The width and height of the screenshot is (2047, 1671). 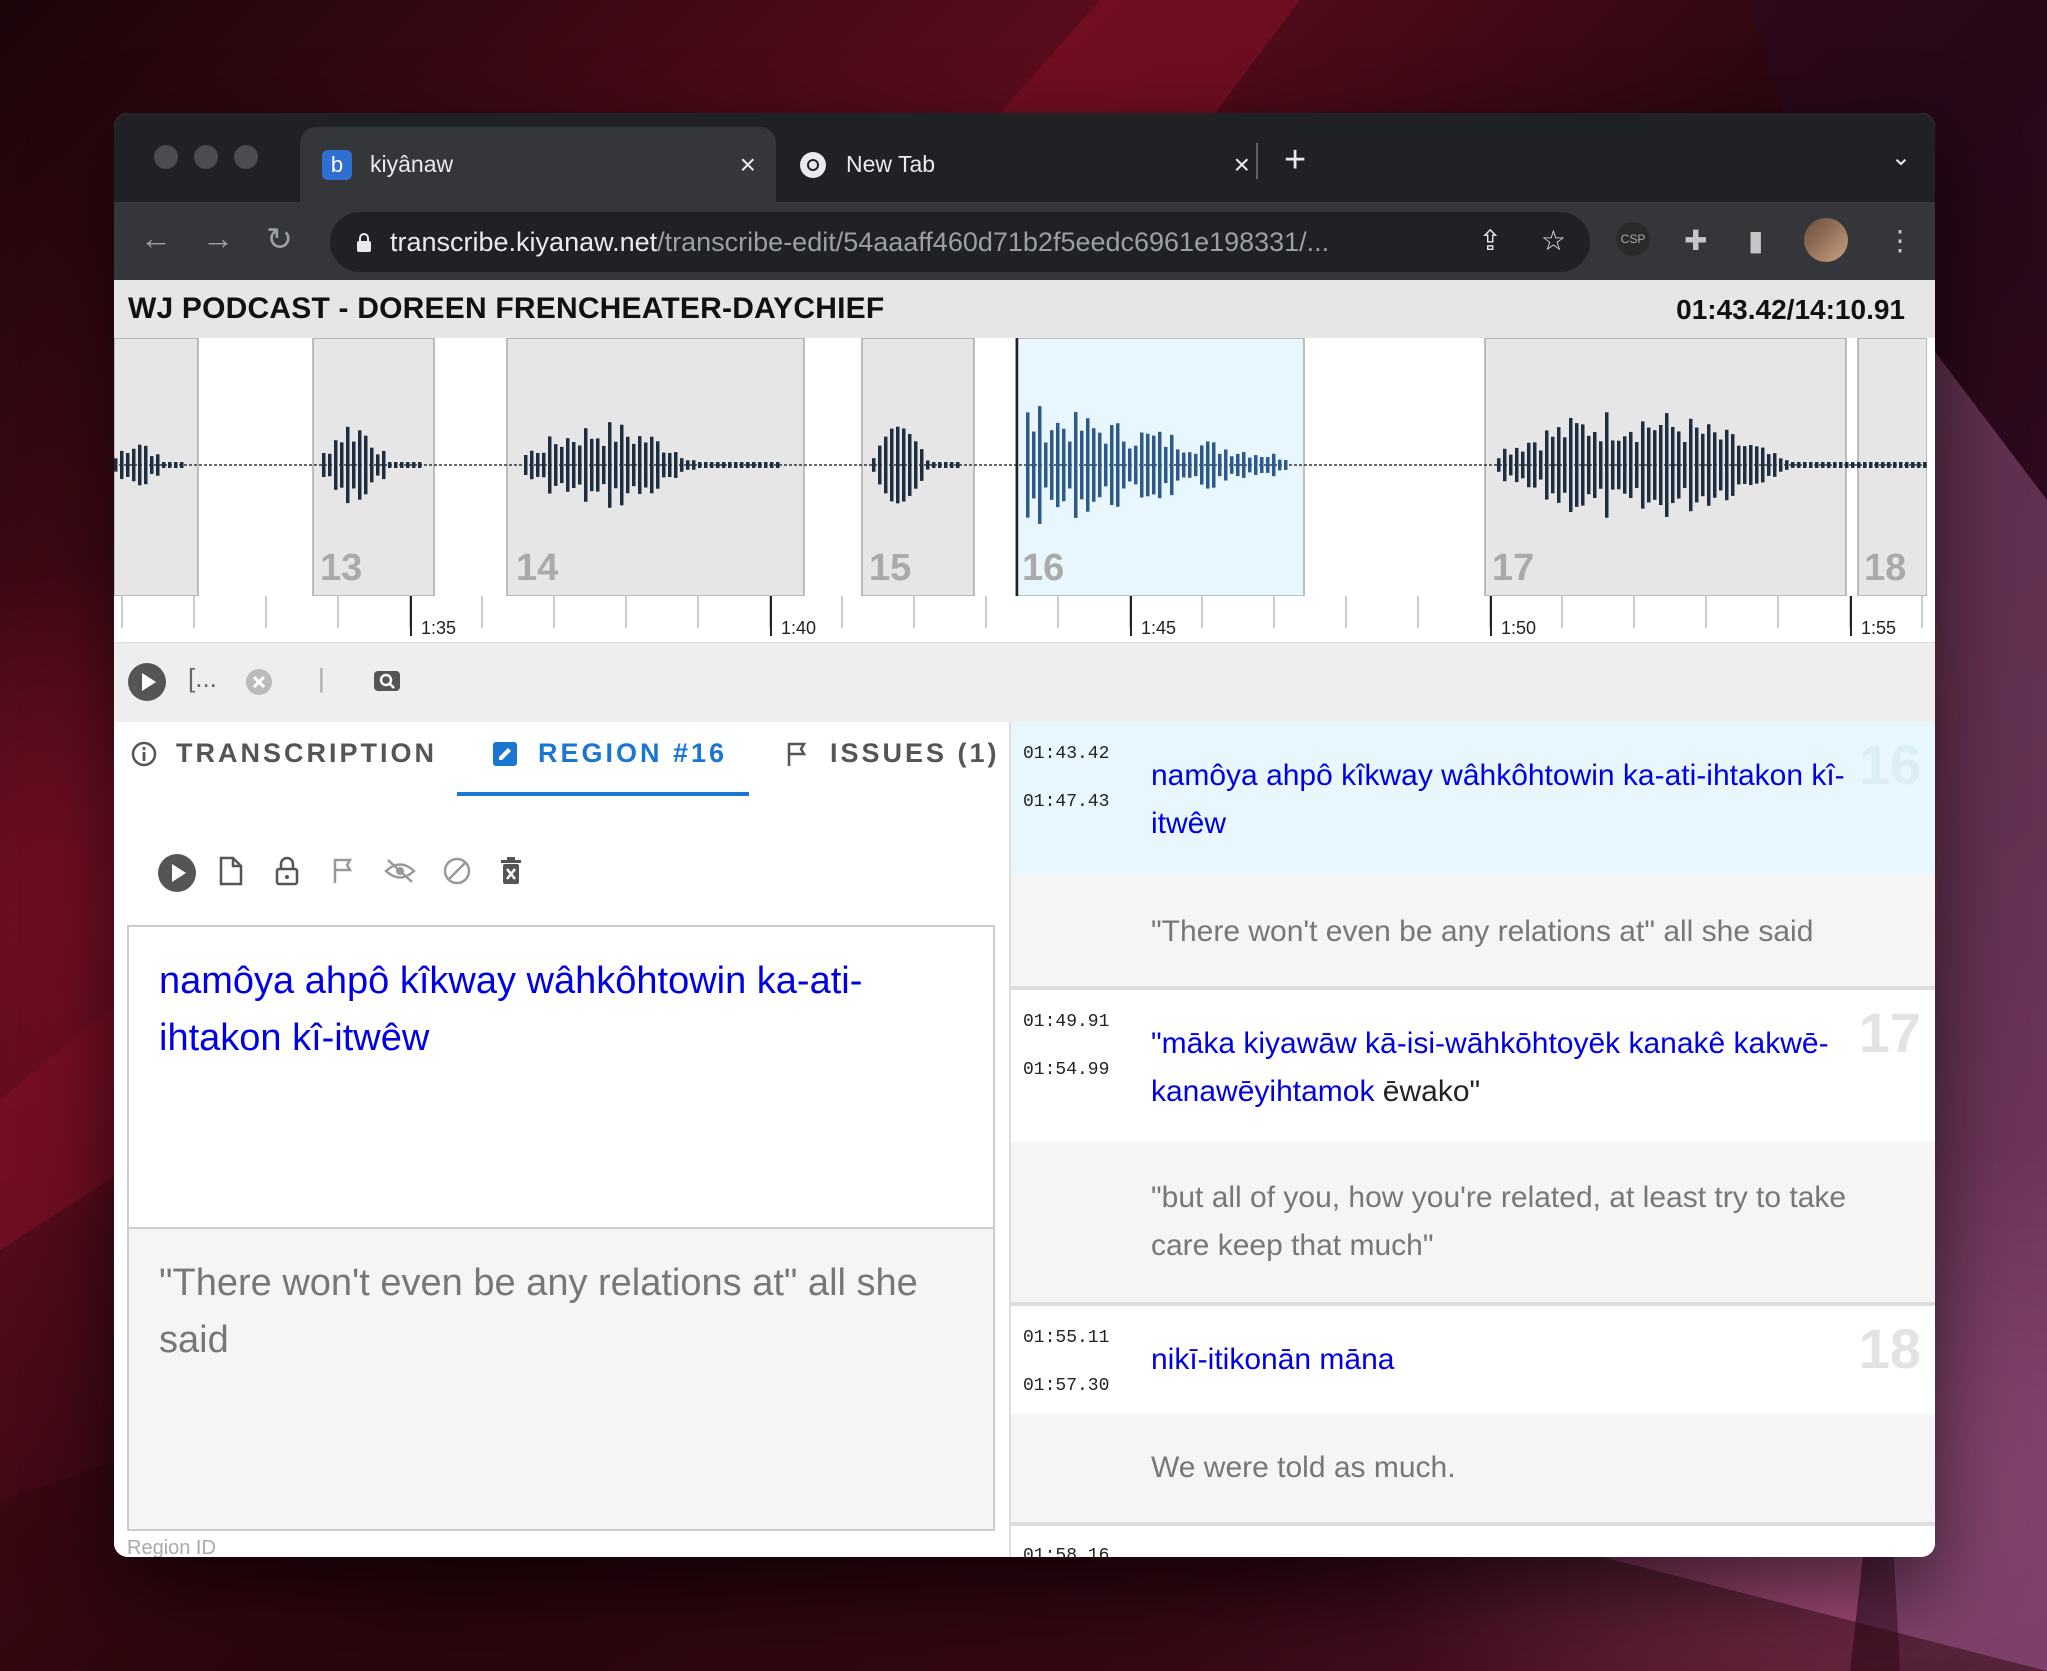 I want to click on share-icon: ⇪, so click(x=1490, y=240).